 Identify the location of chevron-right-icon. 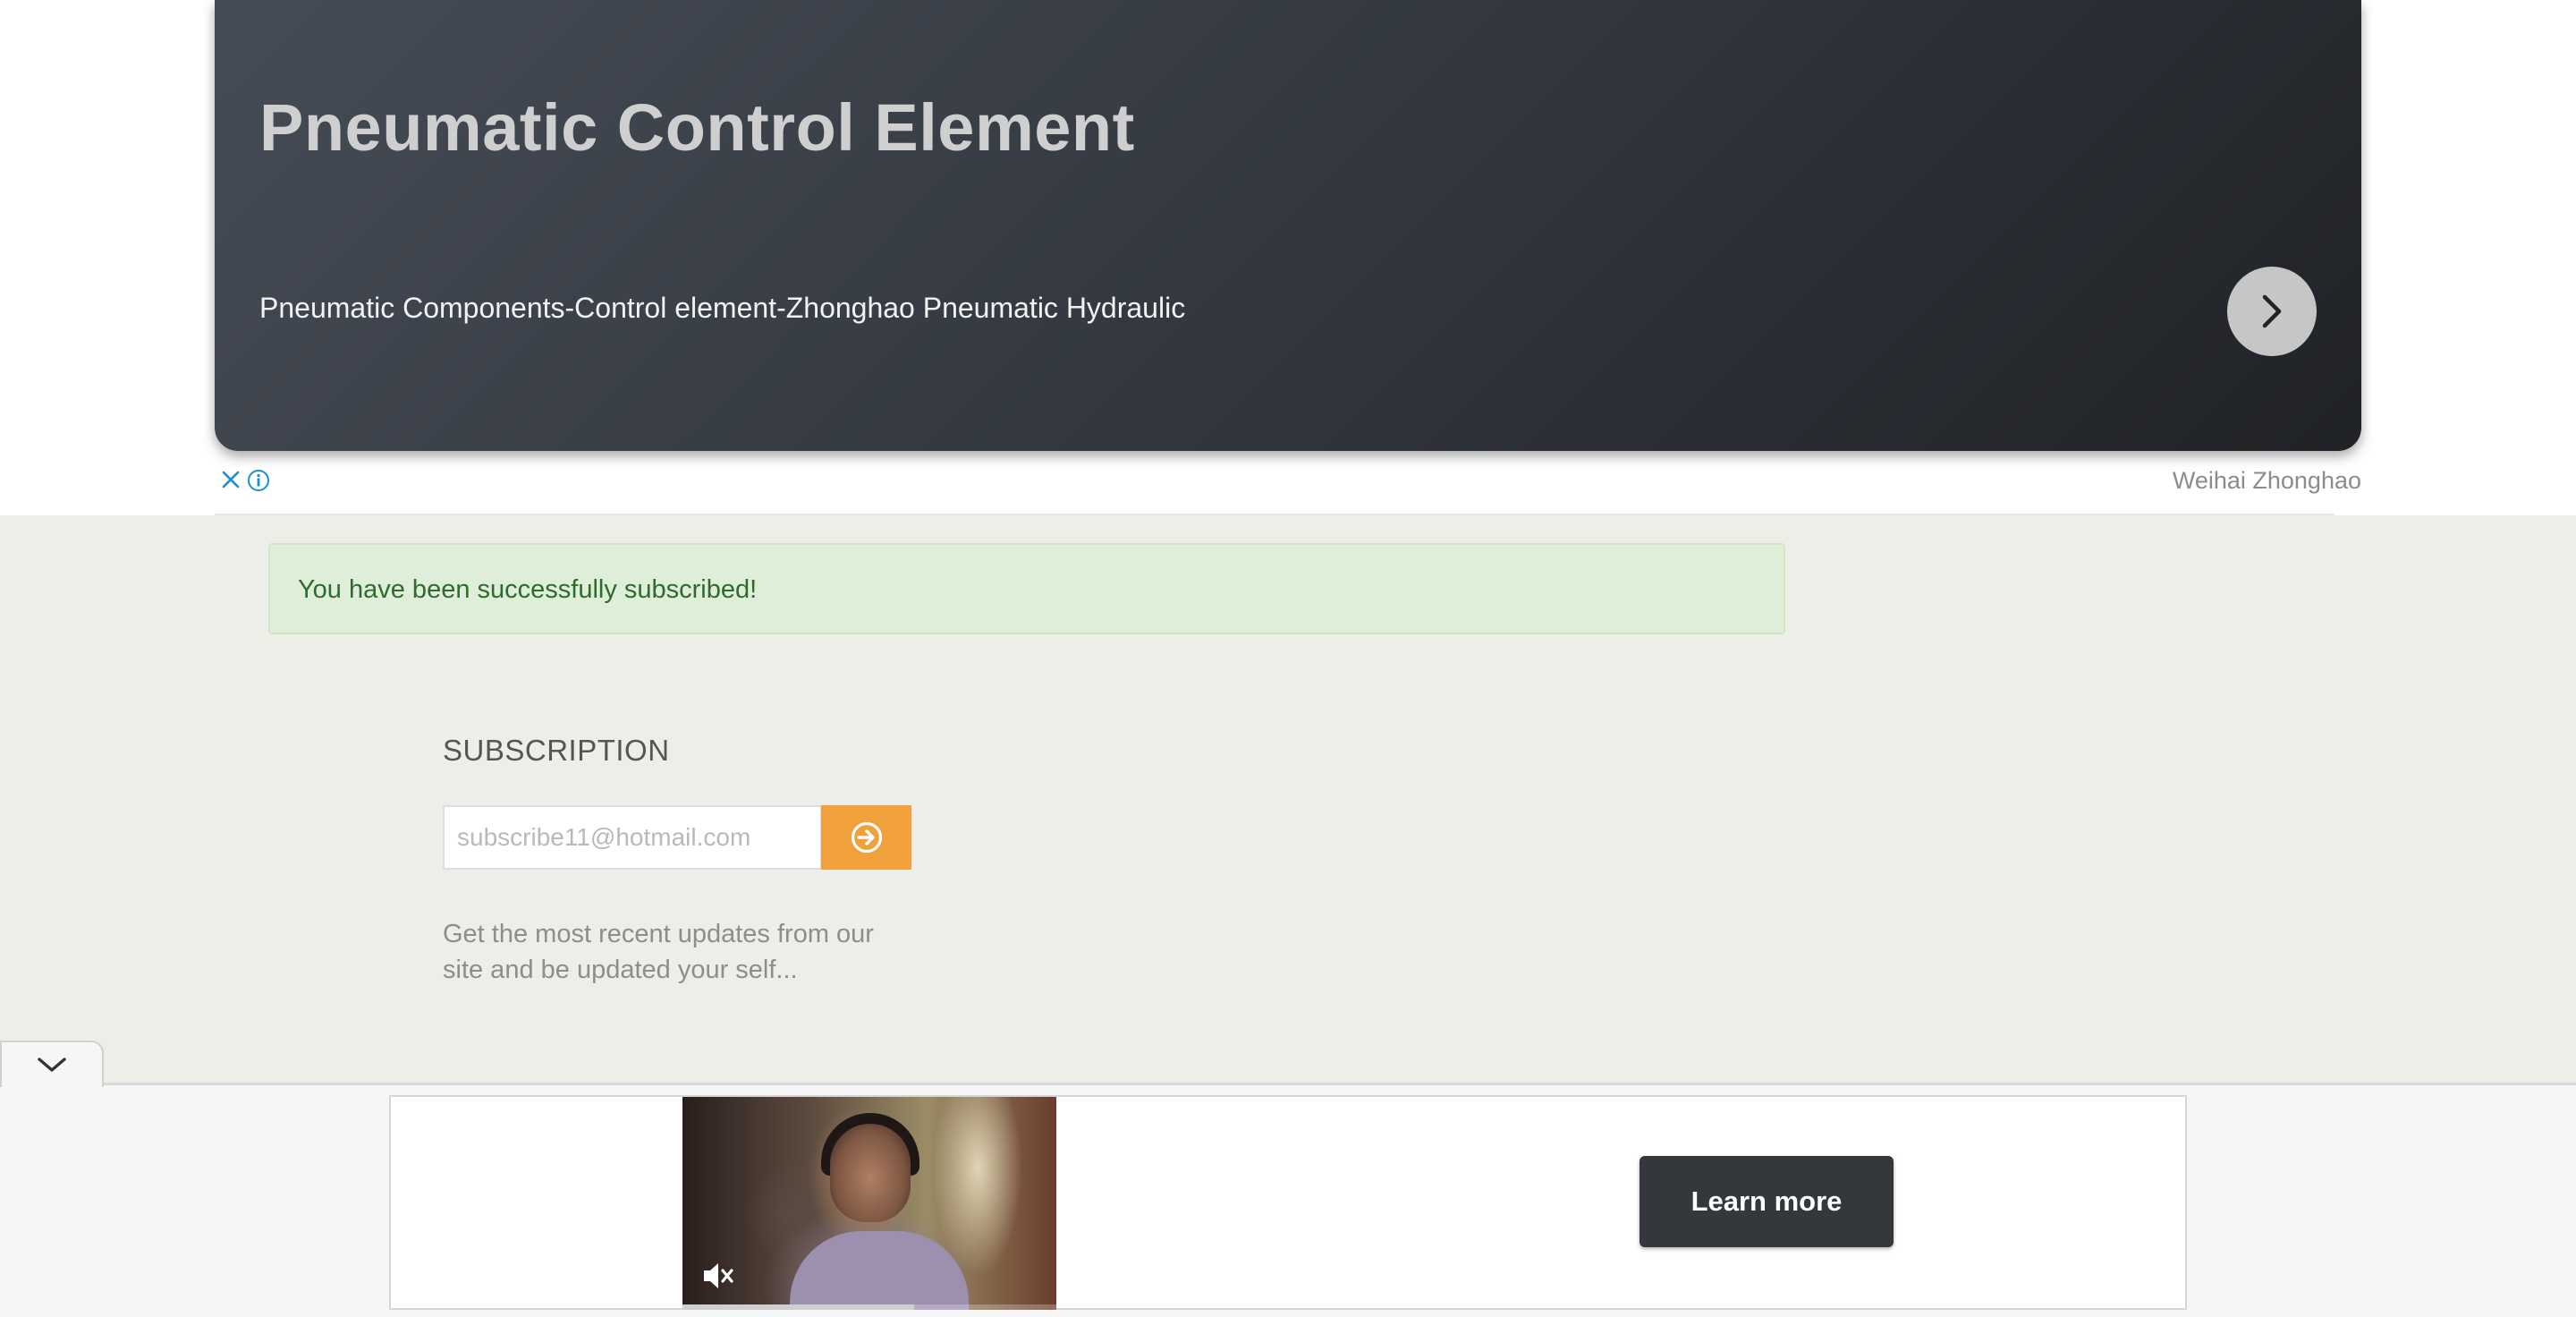
(2272, 311).